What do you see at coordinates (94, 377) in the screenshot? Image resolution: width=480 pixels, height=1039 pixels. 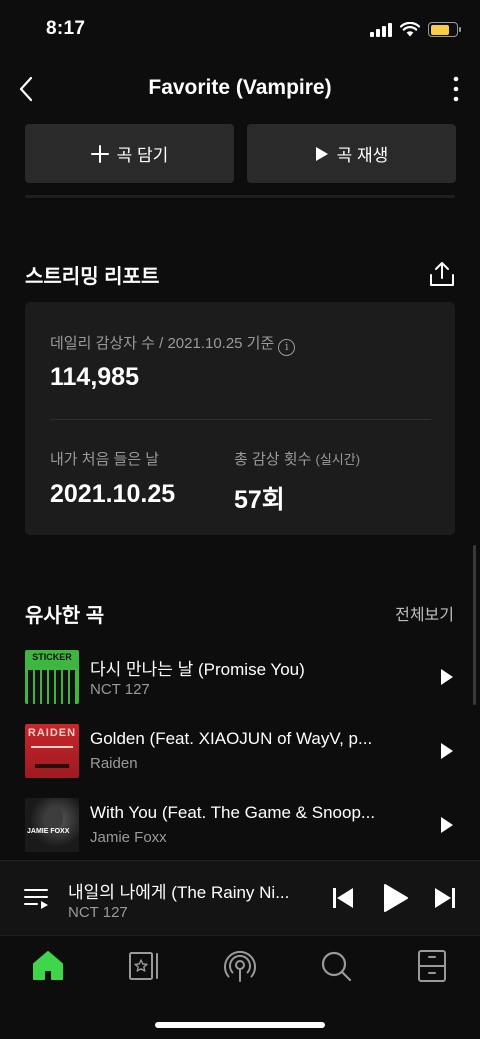 I see `daily-listeners-value: 114,985` at bounding box center [94, 377].